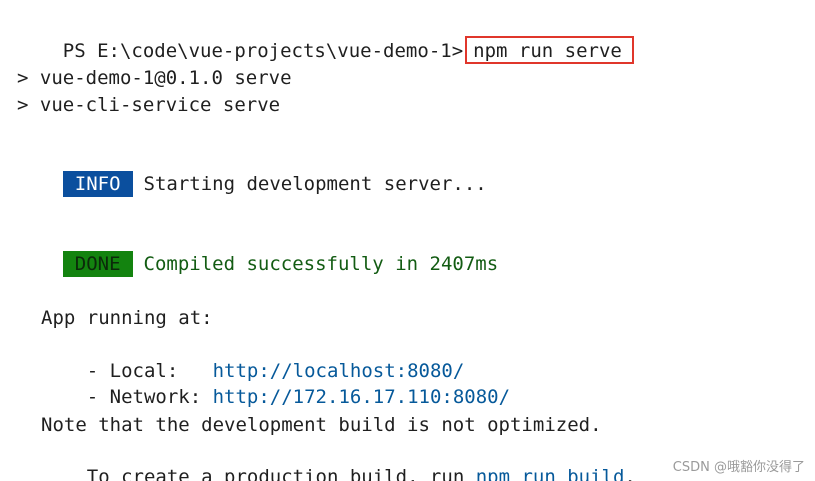 This screenshot has width=815, height=481. Describe the element at coordinates (321, 264) in the screenshot. I see `done-text: Compiled successfully in 2407ms` at that location.